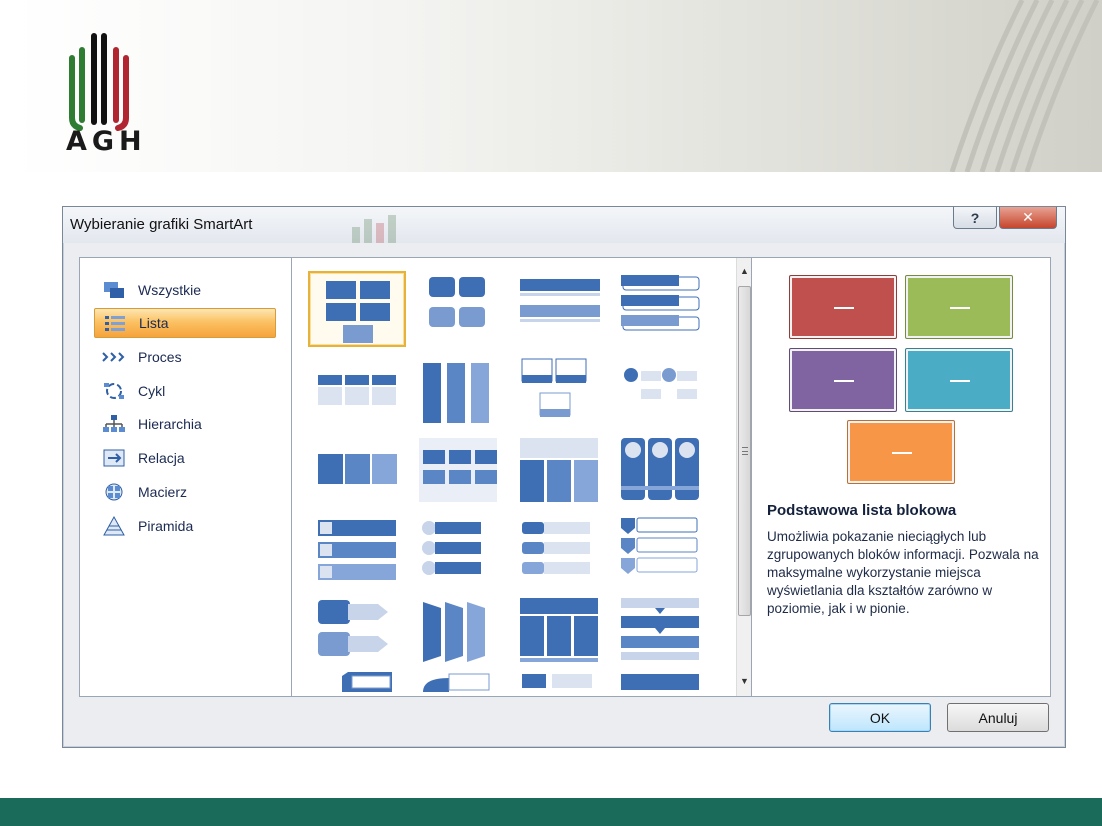  What do you see at coordinates (554, 387) in the screenshot?
I see `picture-accent-list-icon` at bounding box center [554, 387].